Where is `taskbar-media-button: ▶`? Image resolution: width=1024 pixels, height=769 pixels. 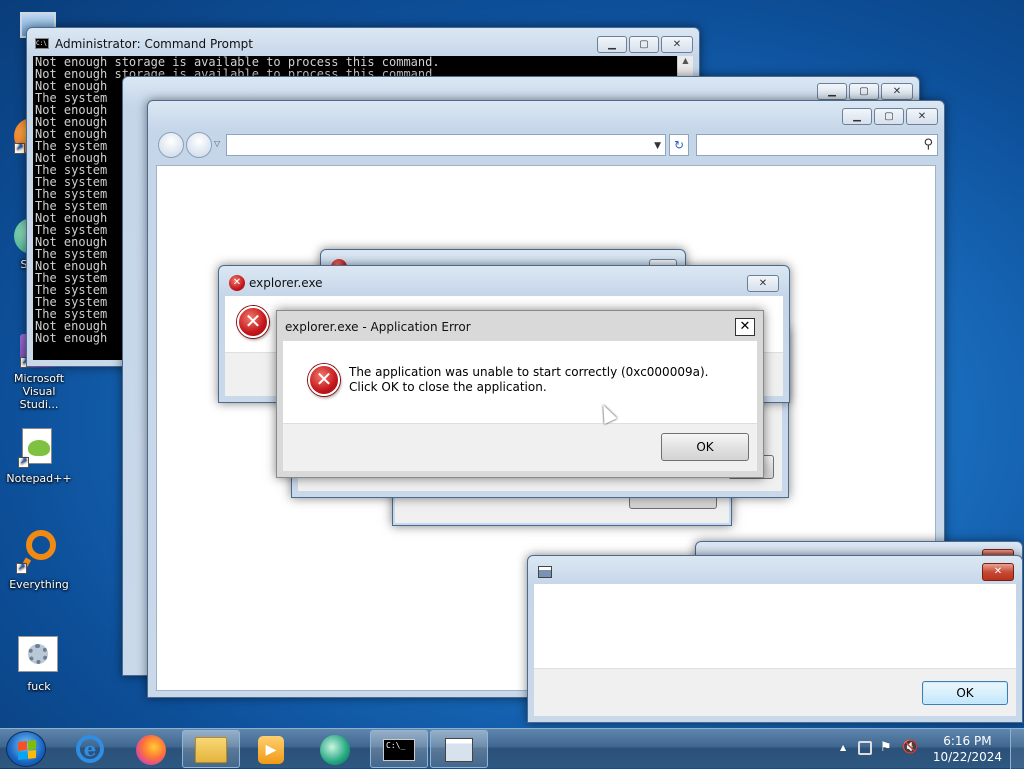 taskbar-media-button: ▶ is located at coordinates (271, 749).